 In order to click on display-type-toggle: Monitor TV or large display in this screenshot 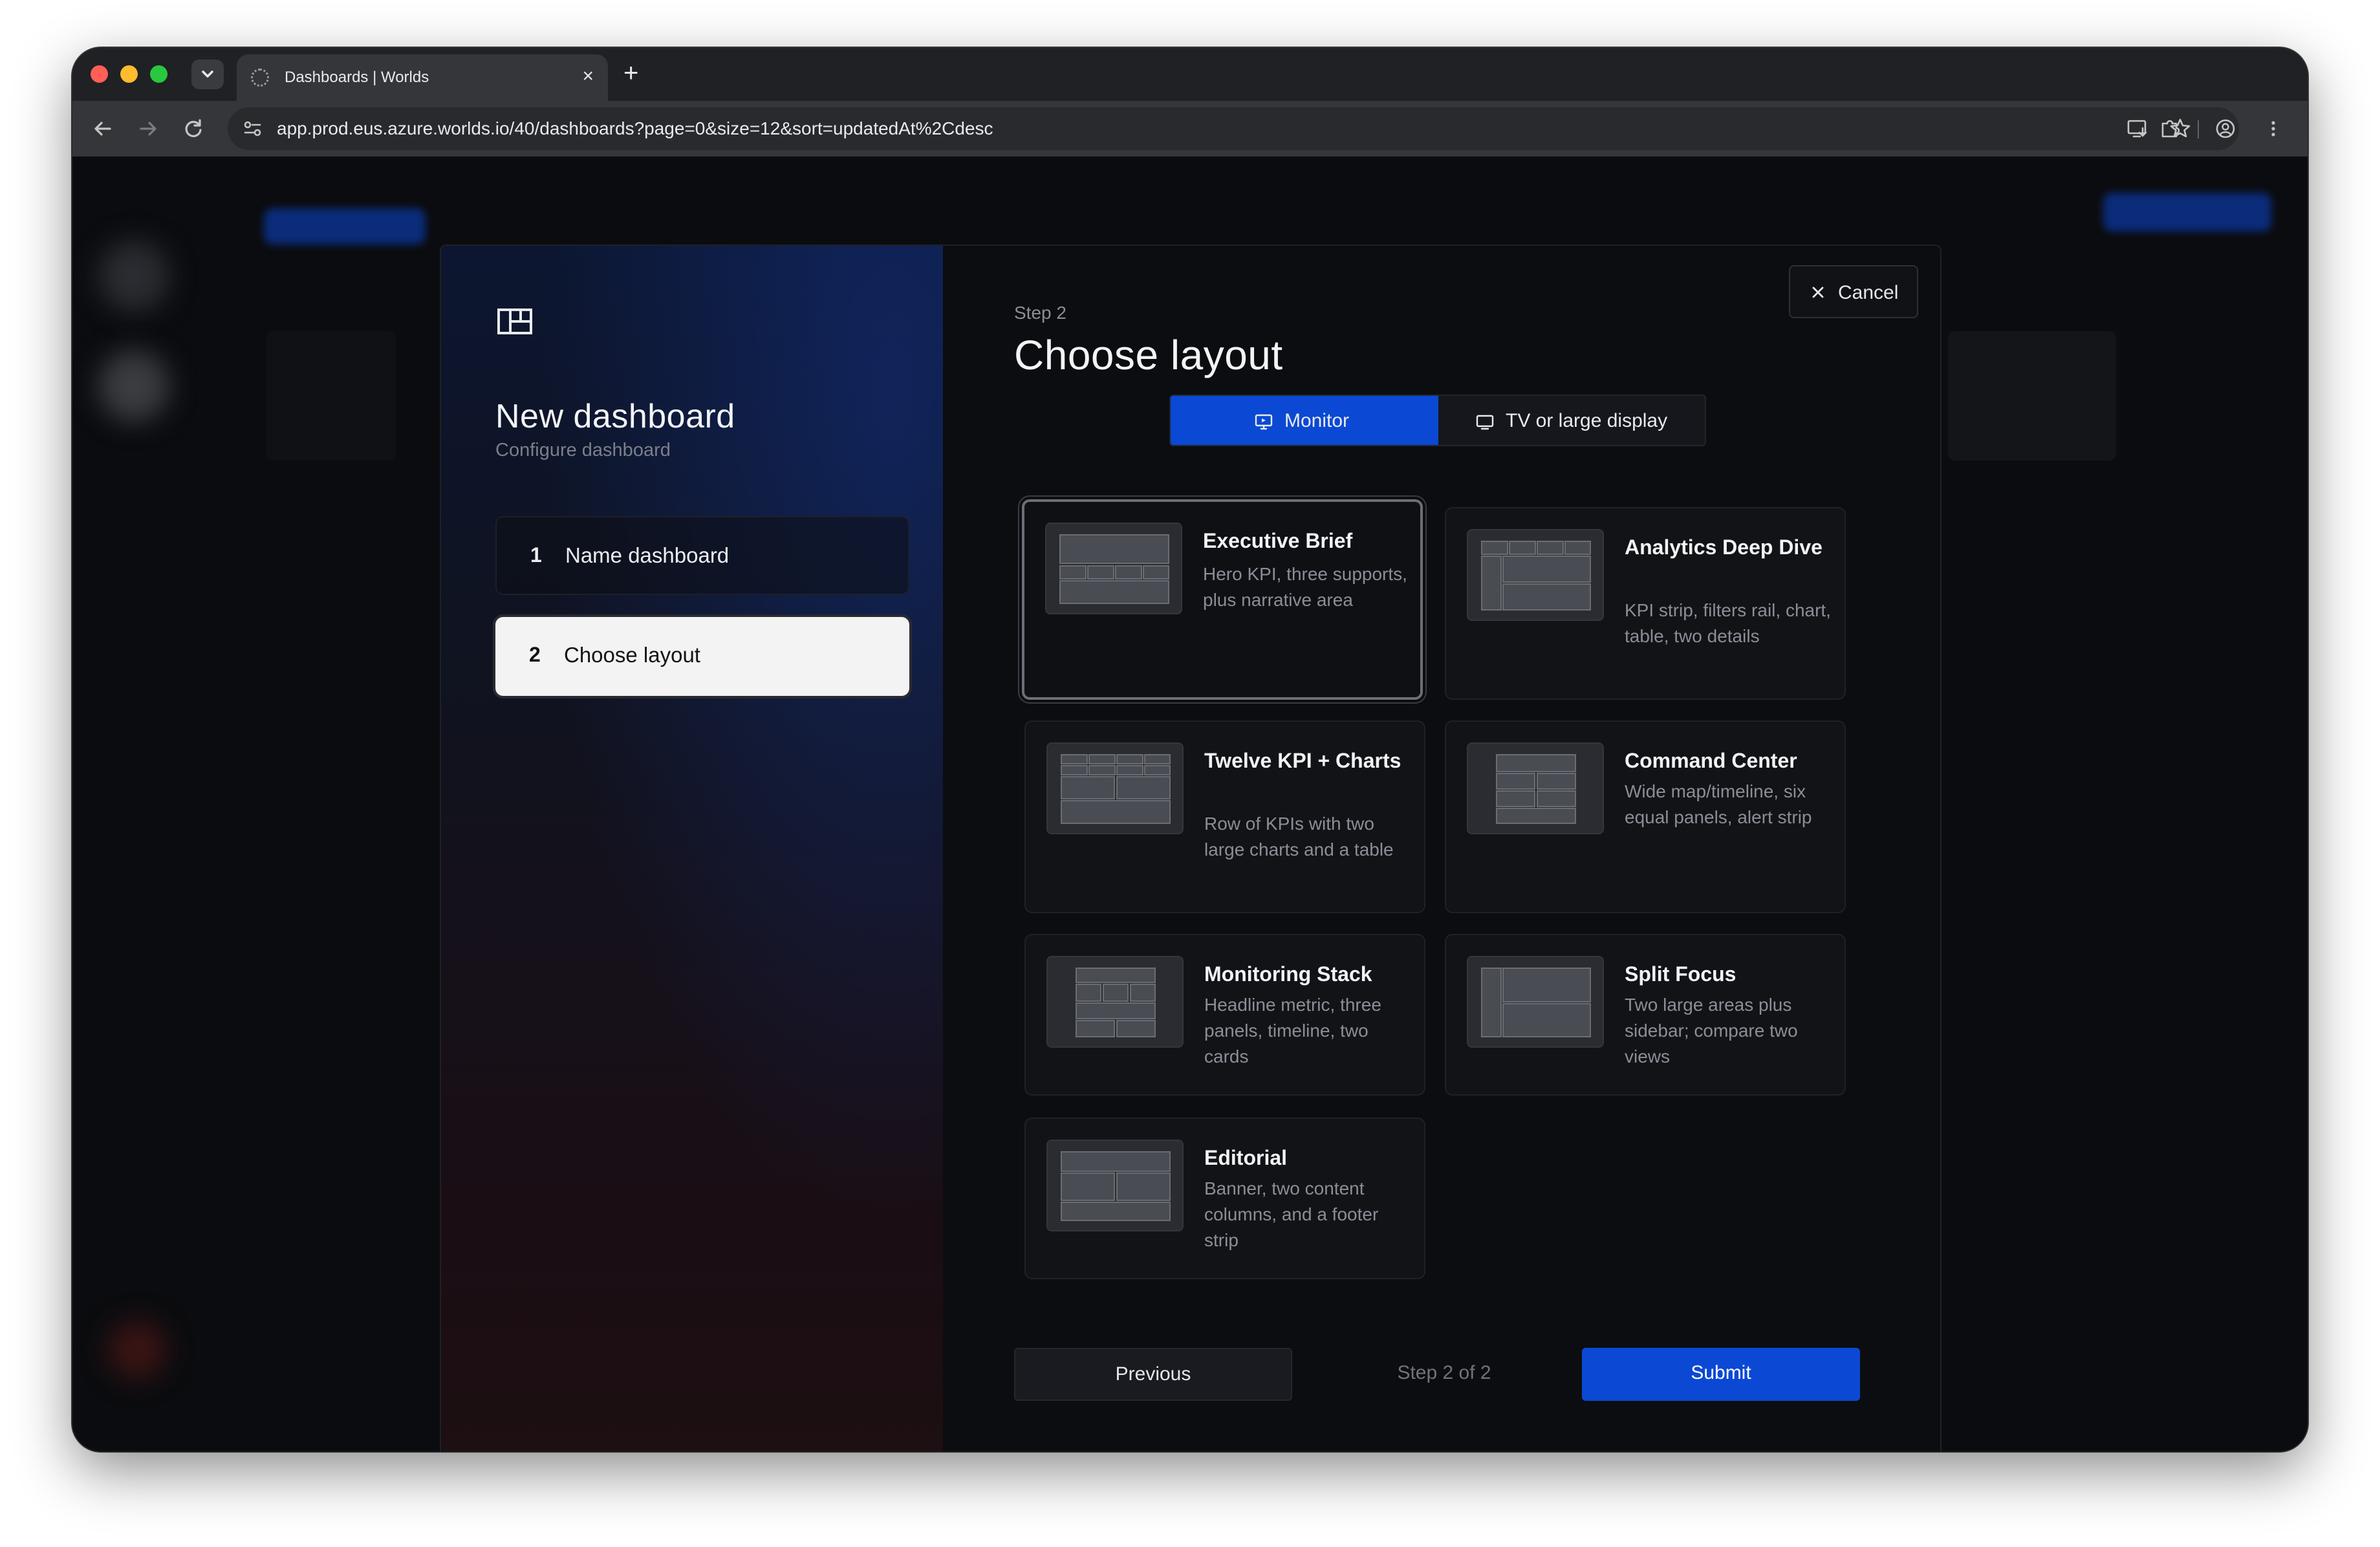, I will do `click(1437, 420)`.